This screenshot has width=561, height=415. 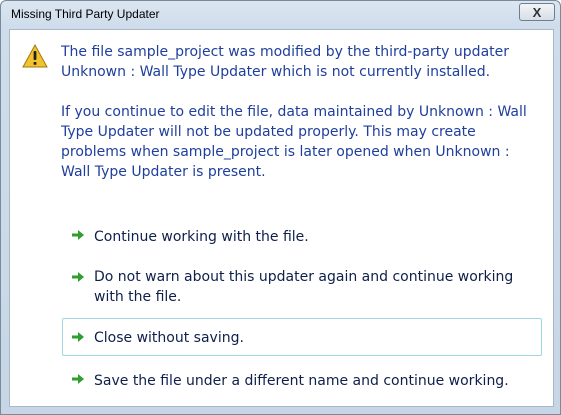 What do you see at coordinates (85, 14) in the screenshot?
I see `window-title: Missing Third Party Updater` at bounding box center [85, 14].